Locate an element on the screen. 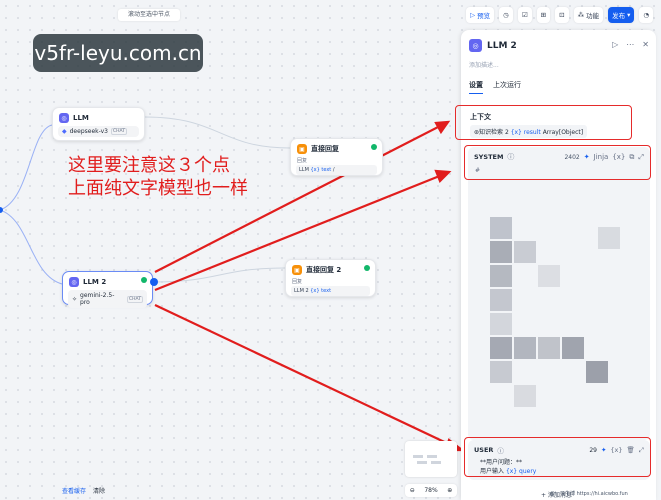 The width and height of the screenshot is (661, 500). top-toolbar: ▷ 预览 ◷ ☑ ⊞ ⊡ ⁂ 功能 发布 ▾ ◔ is located at coordinates (563, 15).